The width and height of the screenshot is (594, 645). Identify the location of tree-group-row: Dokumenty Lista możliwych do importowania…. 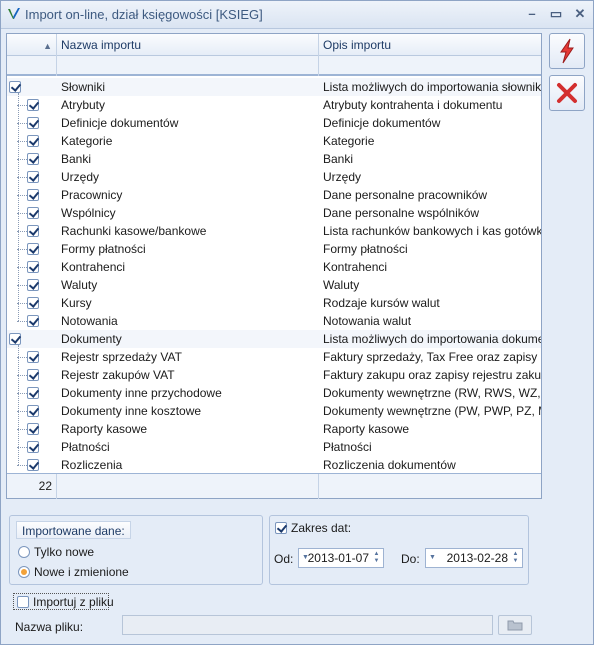
(274, 339).